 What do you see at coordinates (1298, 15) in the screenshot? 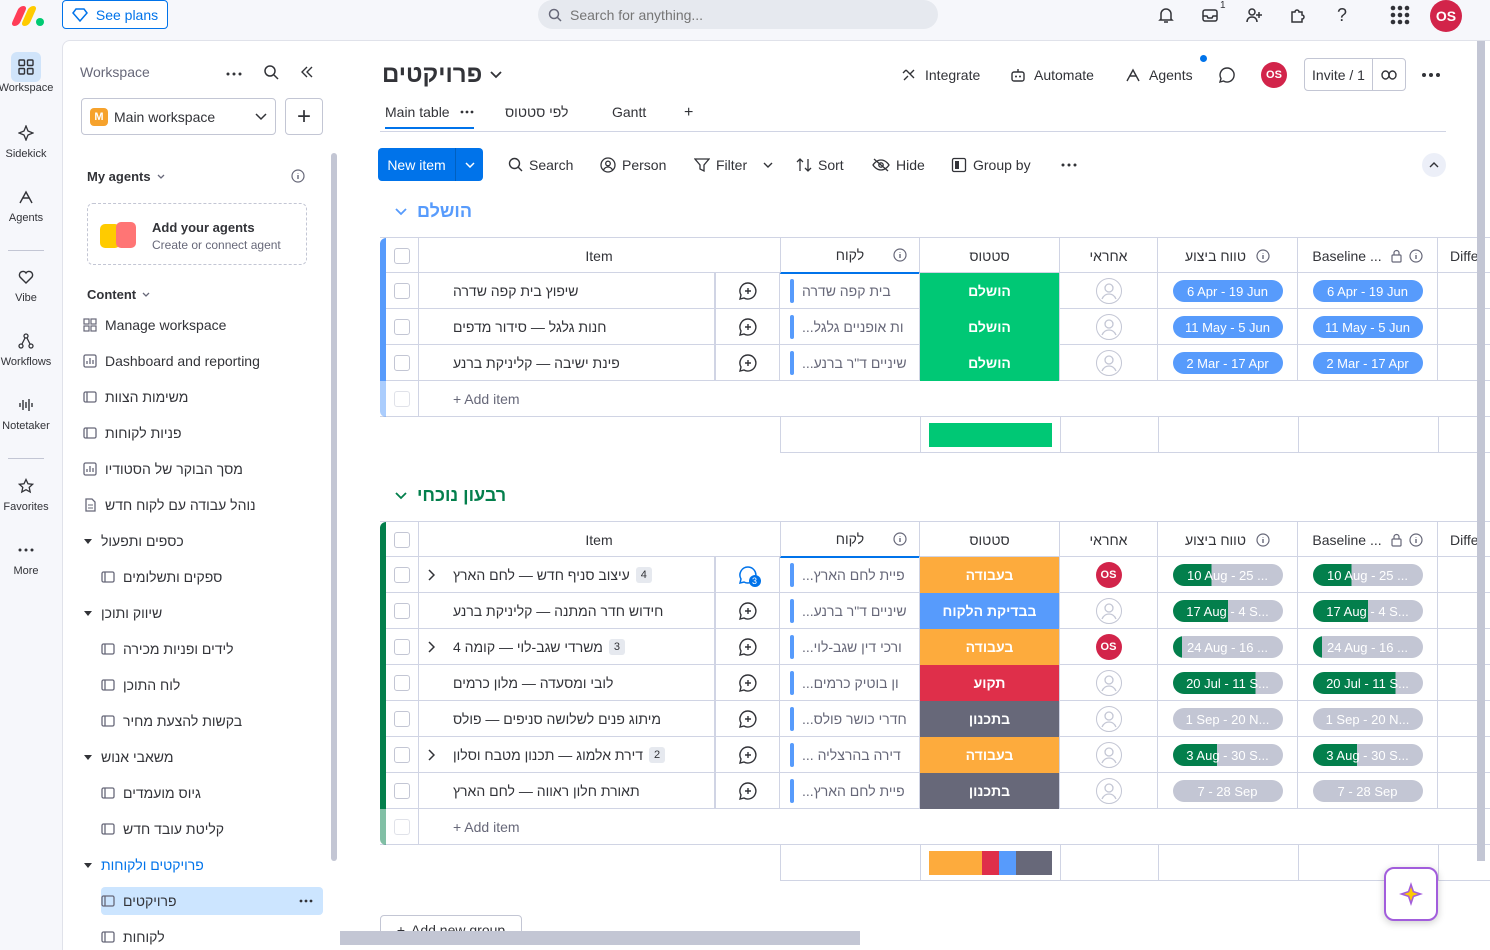
I see `apps-puzzle-icon` at bounding box center [1298, 15].